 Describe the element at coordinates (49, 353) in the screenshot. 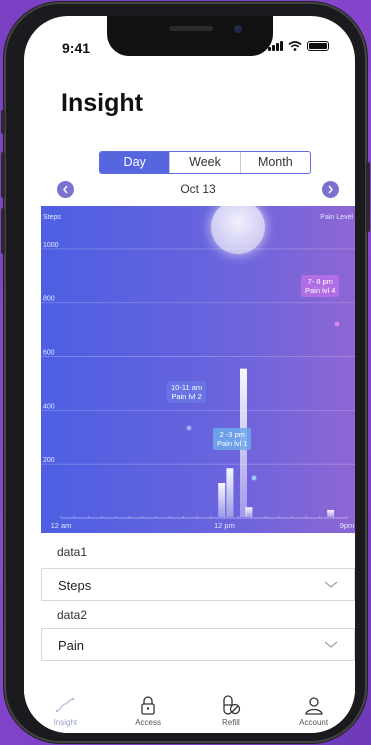

I see `y-tick-label: 600` at that location.